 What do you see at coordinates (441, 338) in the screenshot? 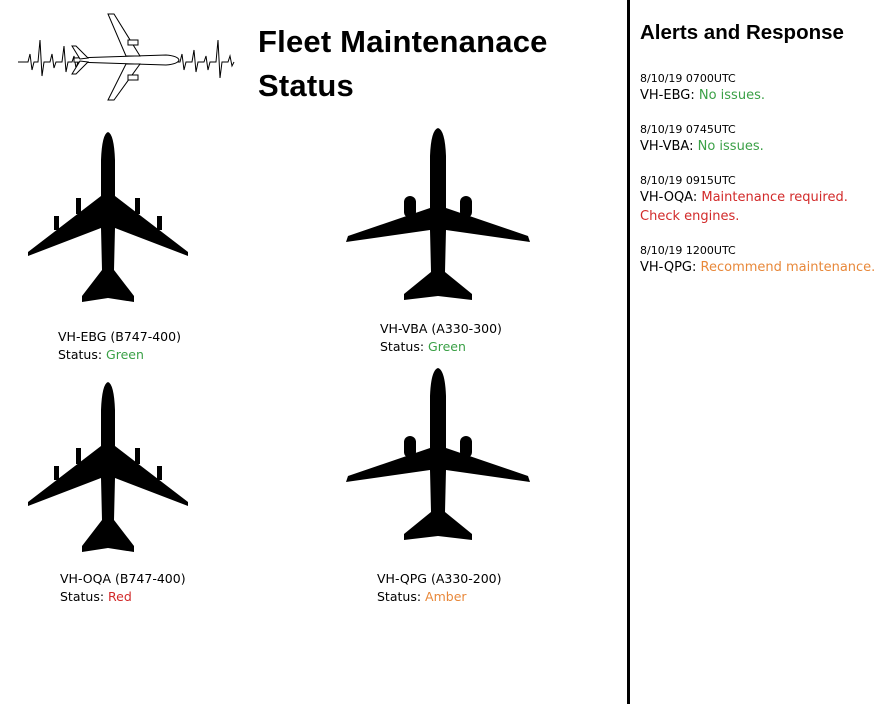
I see `aircraft-card-vh-vba: VH-VBA (A330-300) Status: Green` at bounding box center [441, 338].